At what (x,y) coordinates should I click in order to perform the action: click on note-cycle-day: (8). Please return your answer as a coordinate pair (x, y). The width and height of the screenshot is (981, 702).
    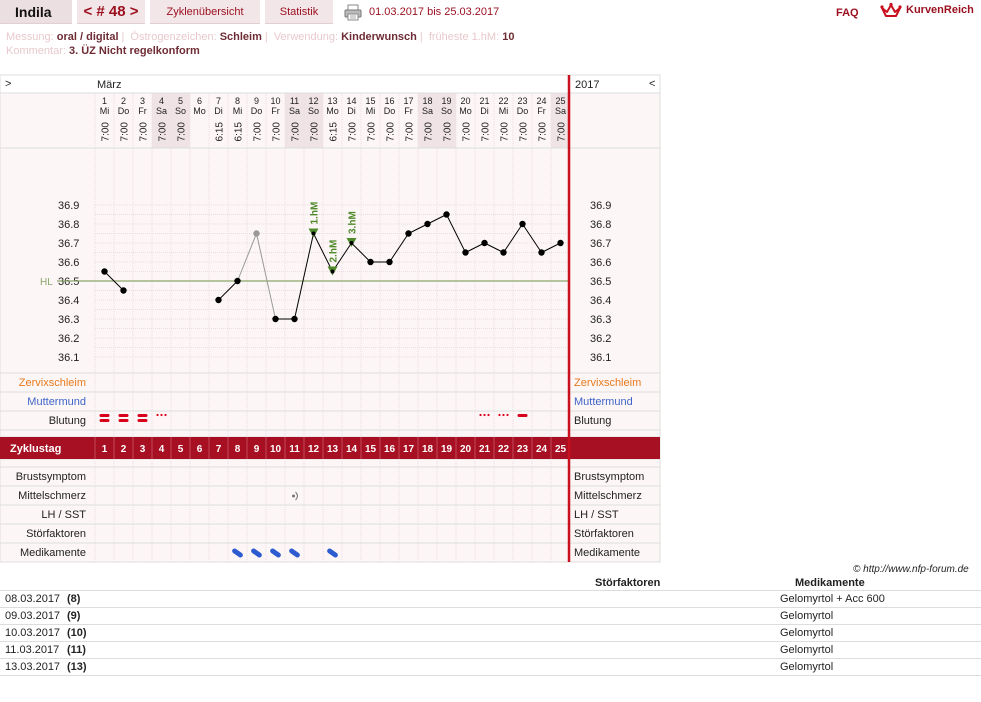
    Looking at the image, I should click on (74, 599).